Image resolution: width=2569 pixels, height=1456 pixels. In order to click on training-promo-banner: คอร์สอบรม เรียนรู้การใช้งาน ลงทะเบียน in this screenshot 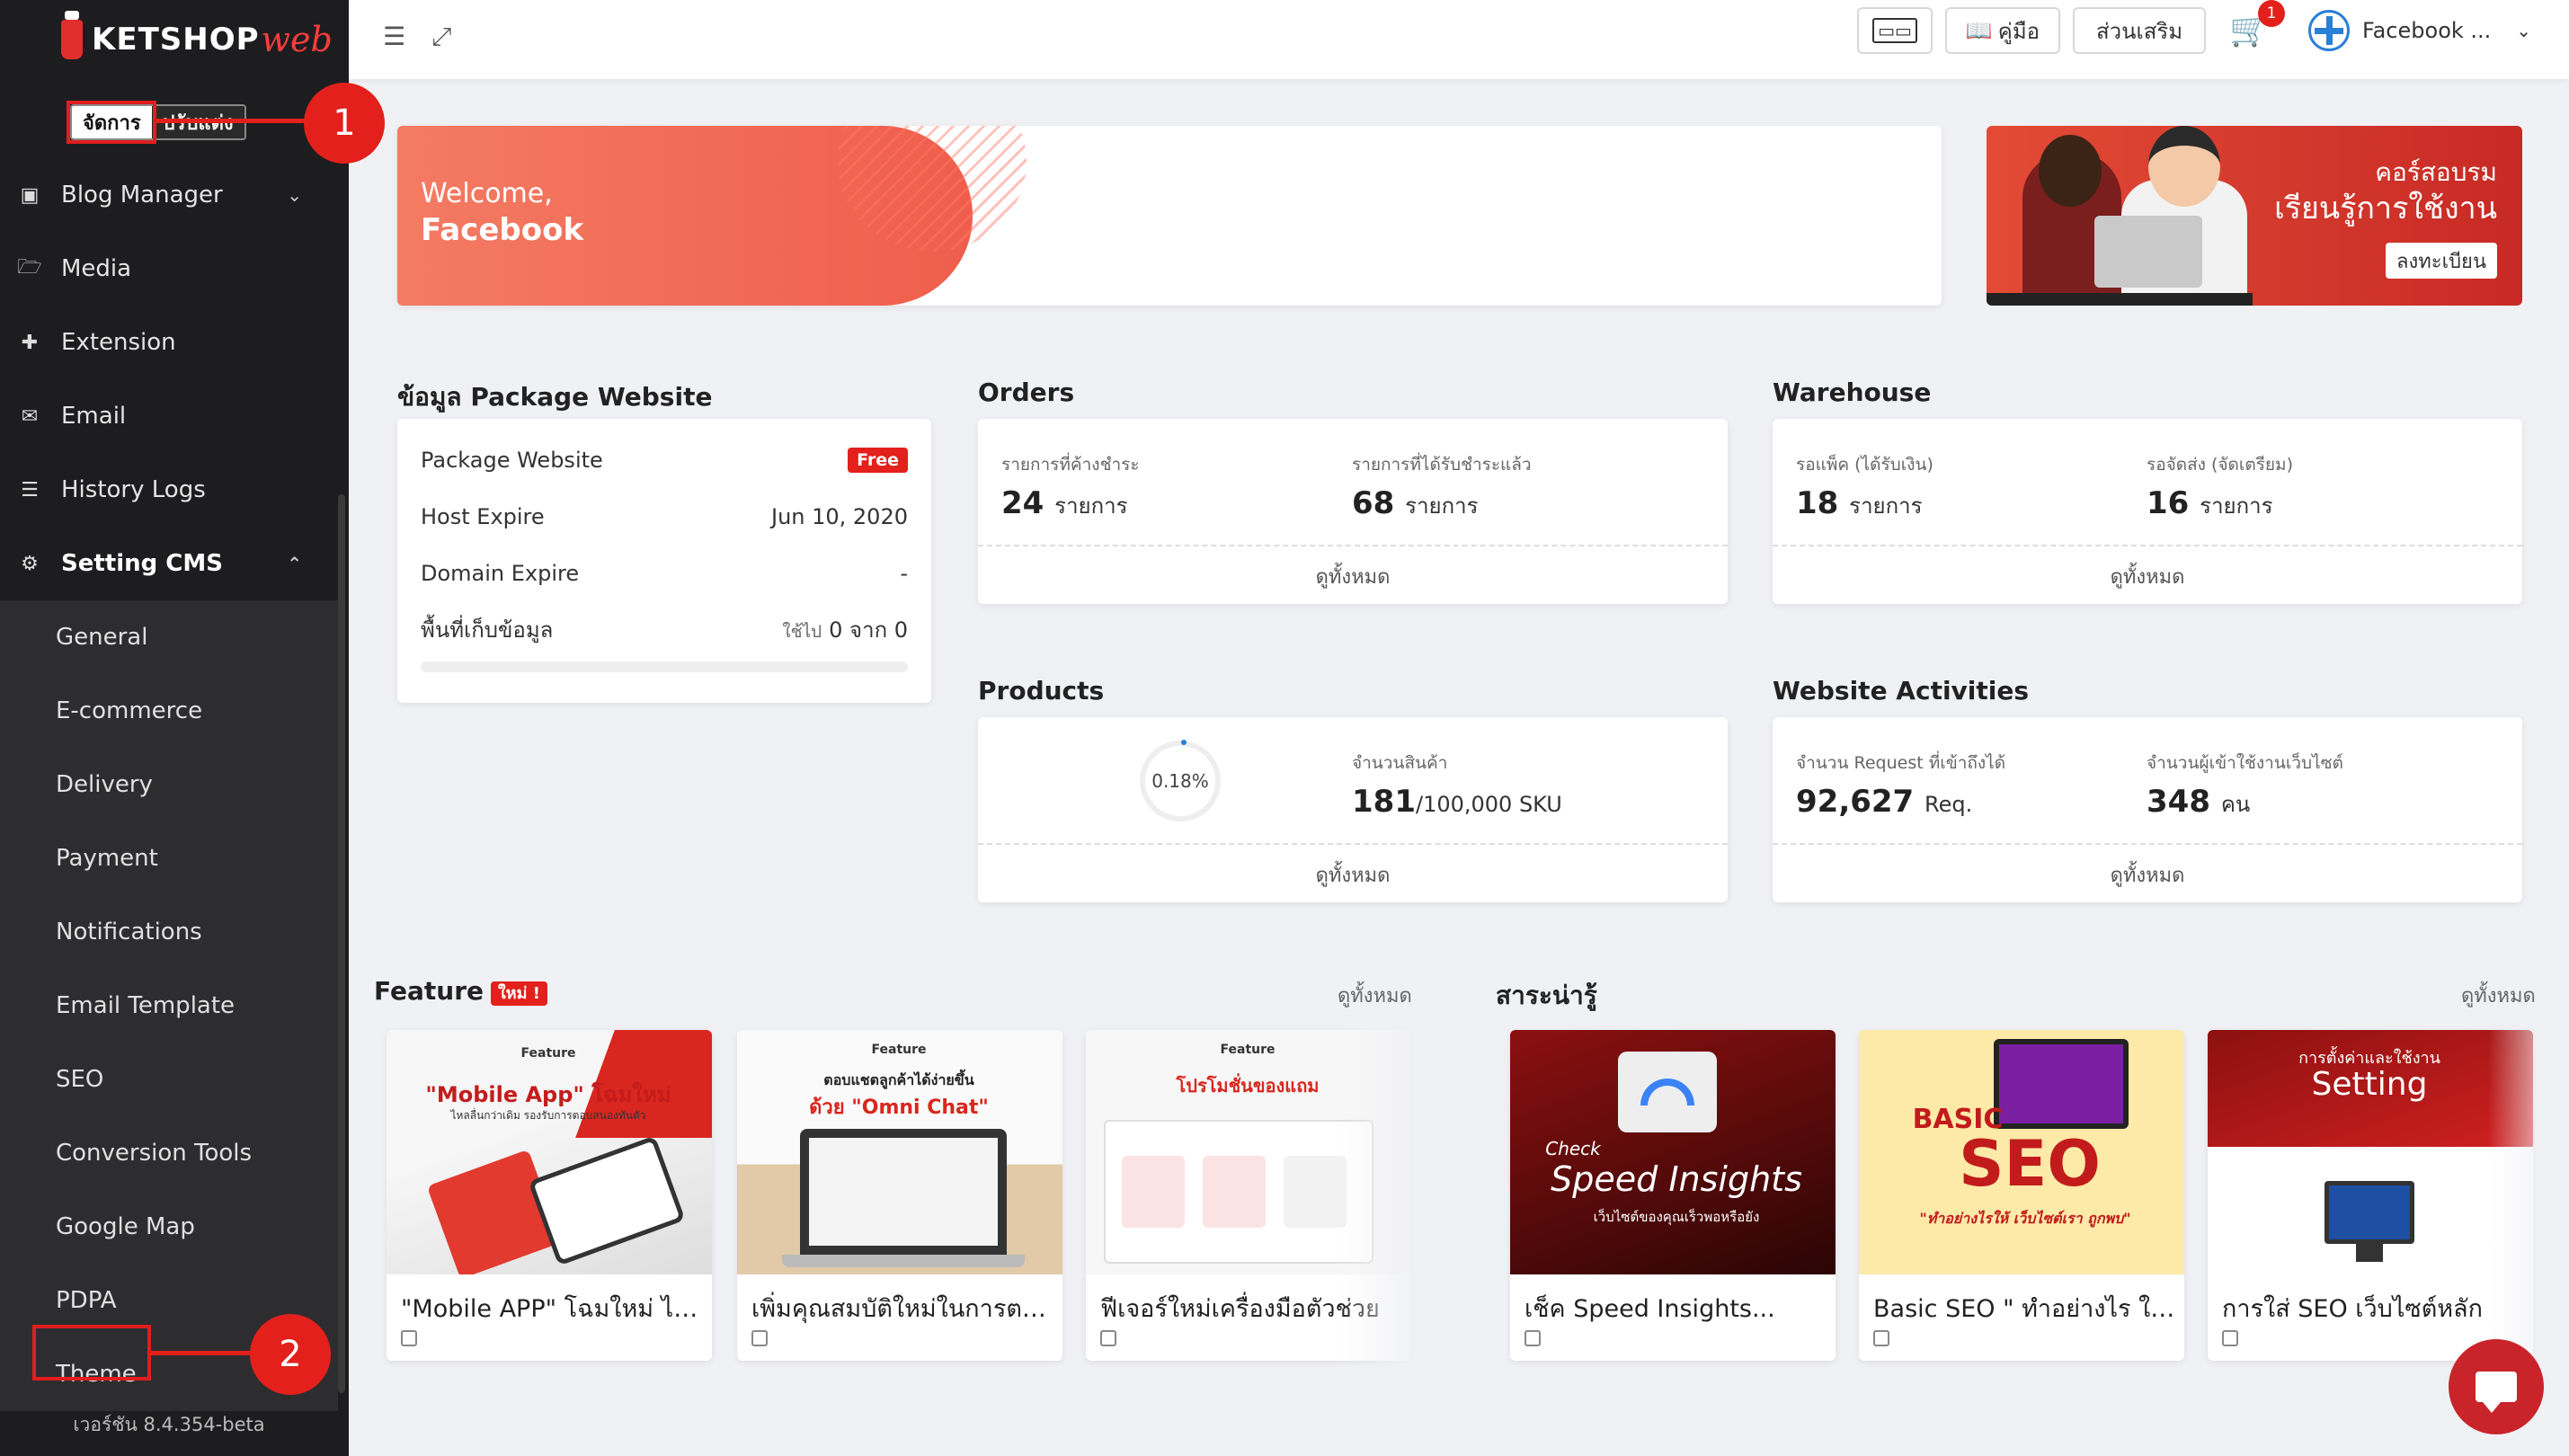, I will do `click(2254, 216)`.